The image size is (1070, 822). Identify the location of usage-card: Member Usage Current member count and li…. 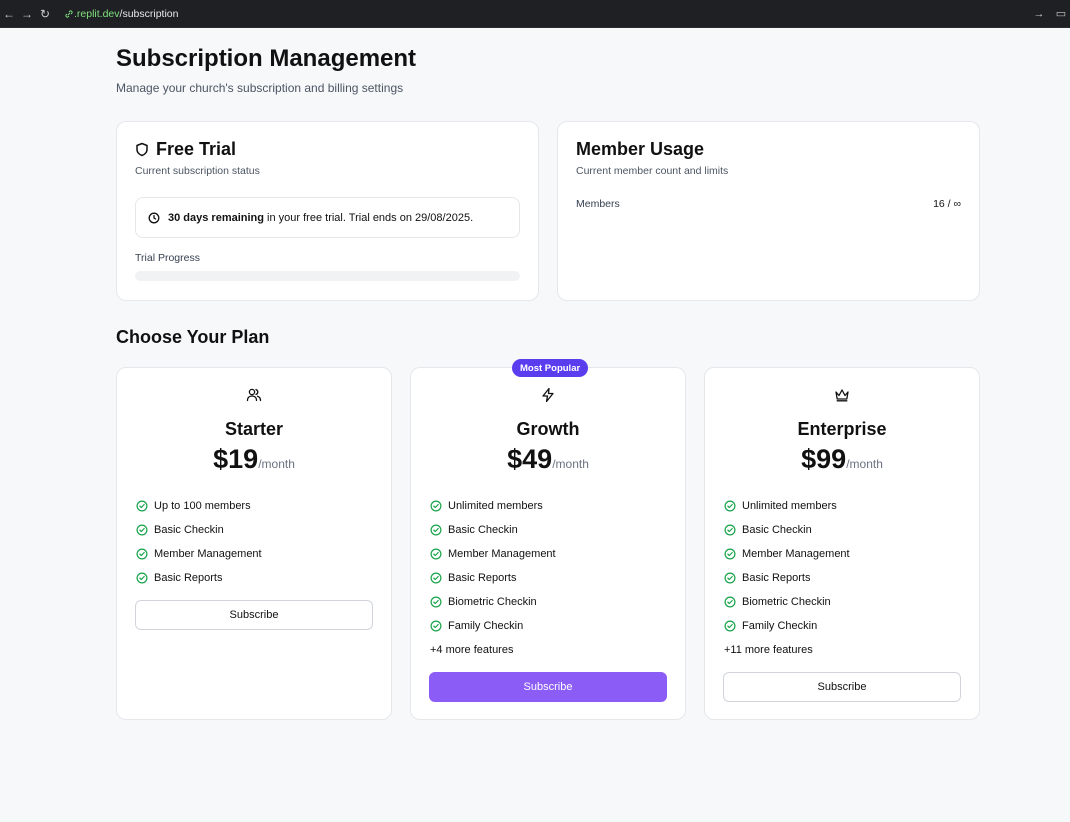
(768, 211).